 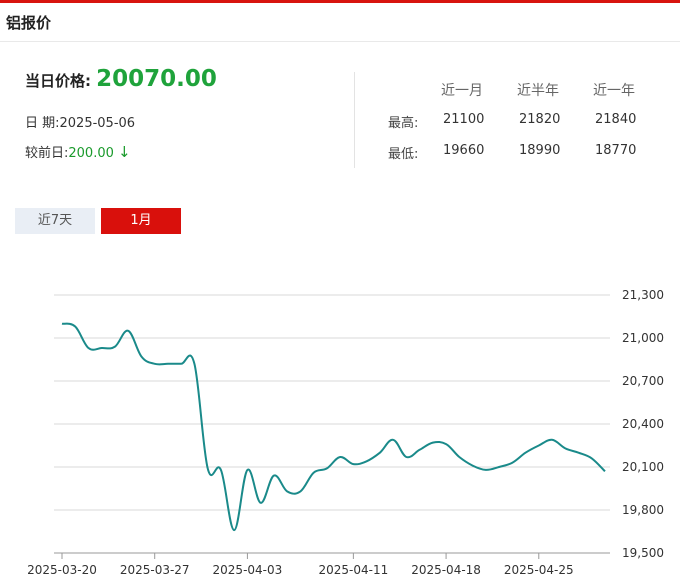 I want to click on y-tick-label: 20,100, so click(x=643, y=467).